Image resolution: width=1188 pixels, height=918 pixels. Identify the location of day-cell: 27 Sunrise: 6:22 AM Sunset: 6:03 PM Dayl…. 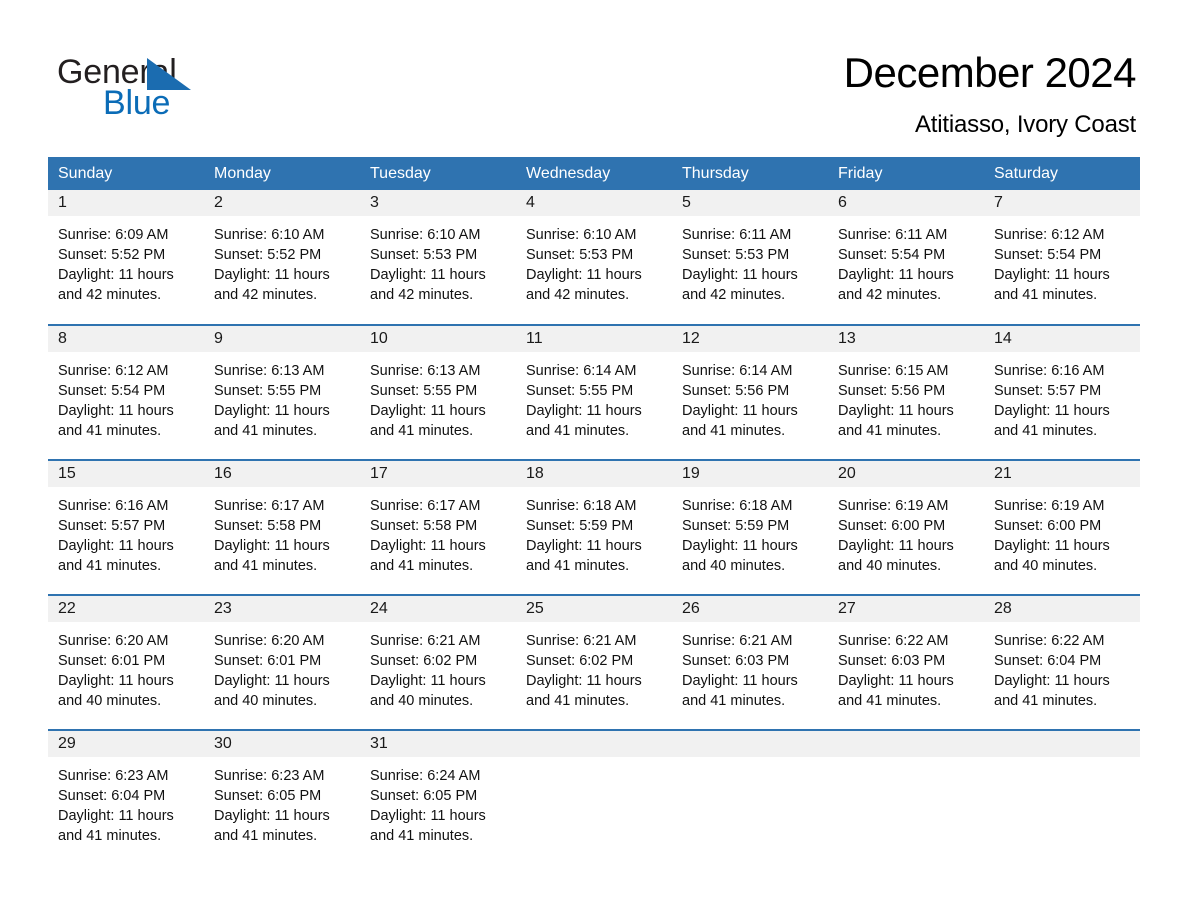
(906, 662).